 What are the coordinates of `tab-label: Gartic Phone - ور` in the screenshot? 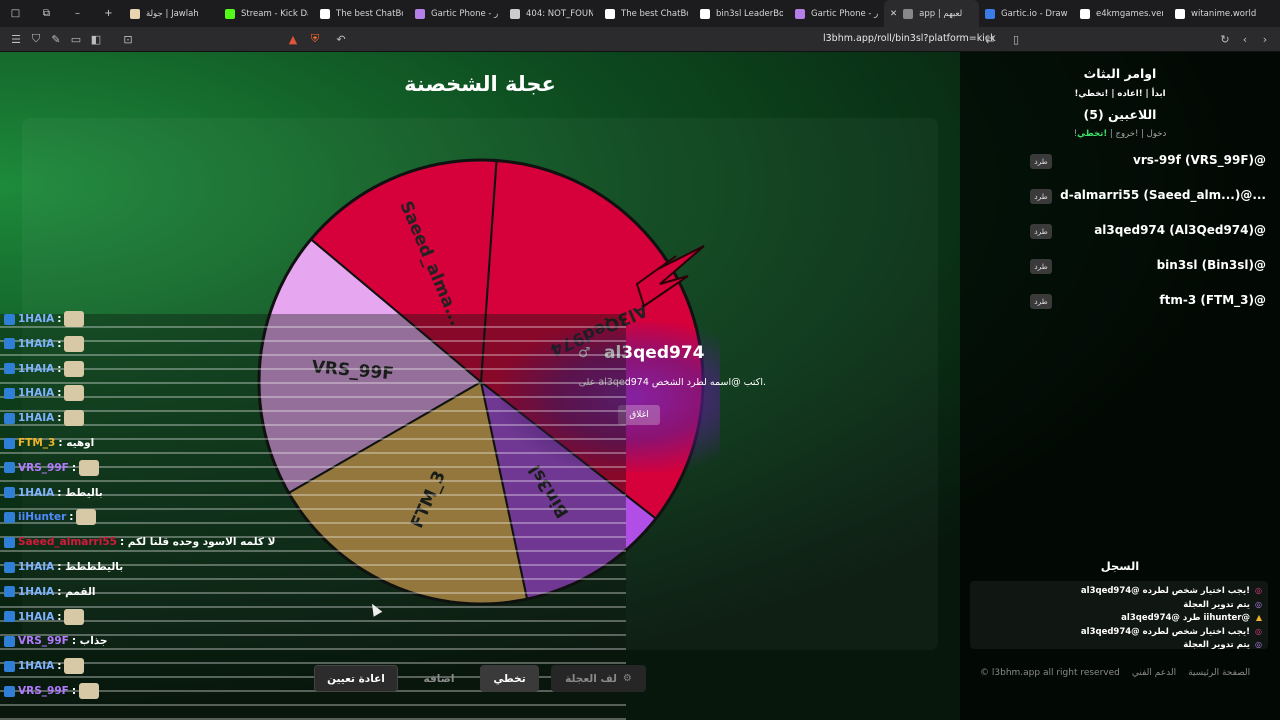 It's located at (844, 13).